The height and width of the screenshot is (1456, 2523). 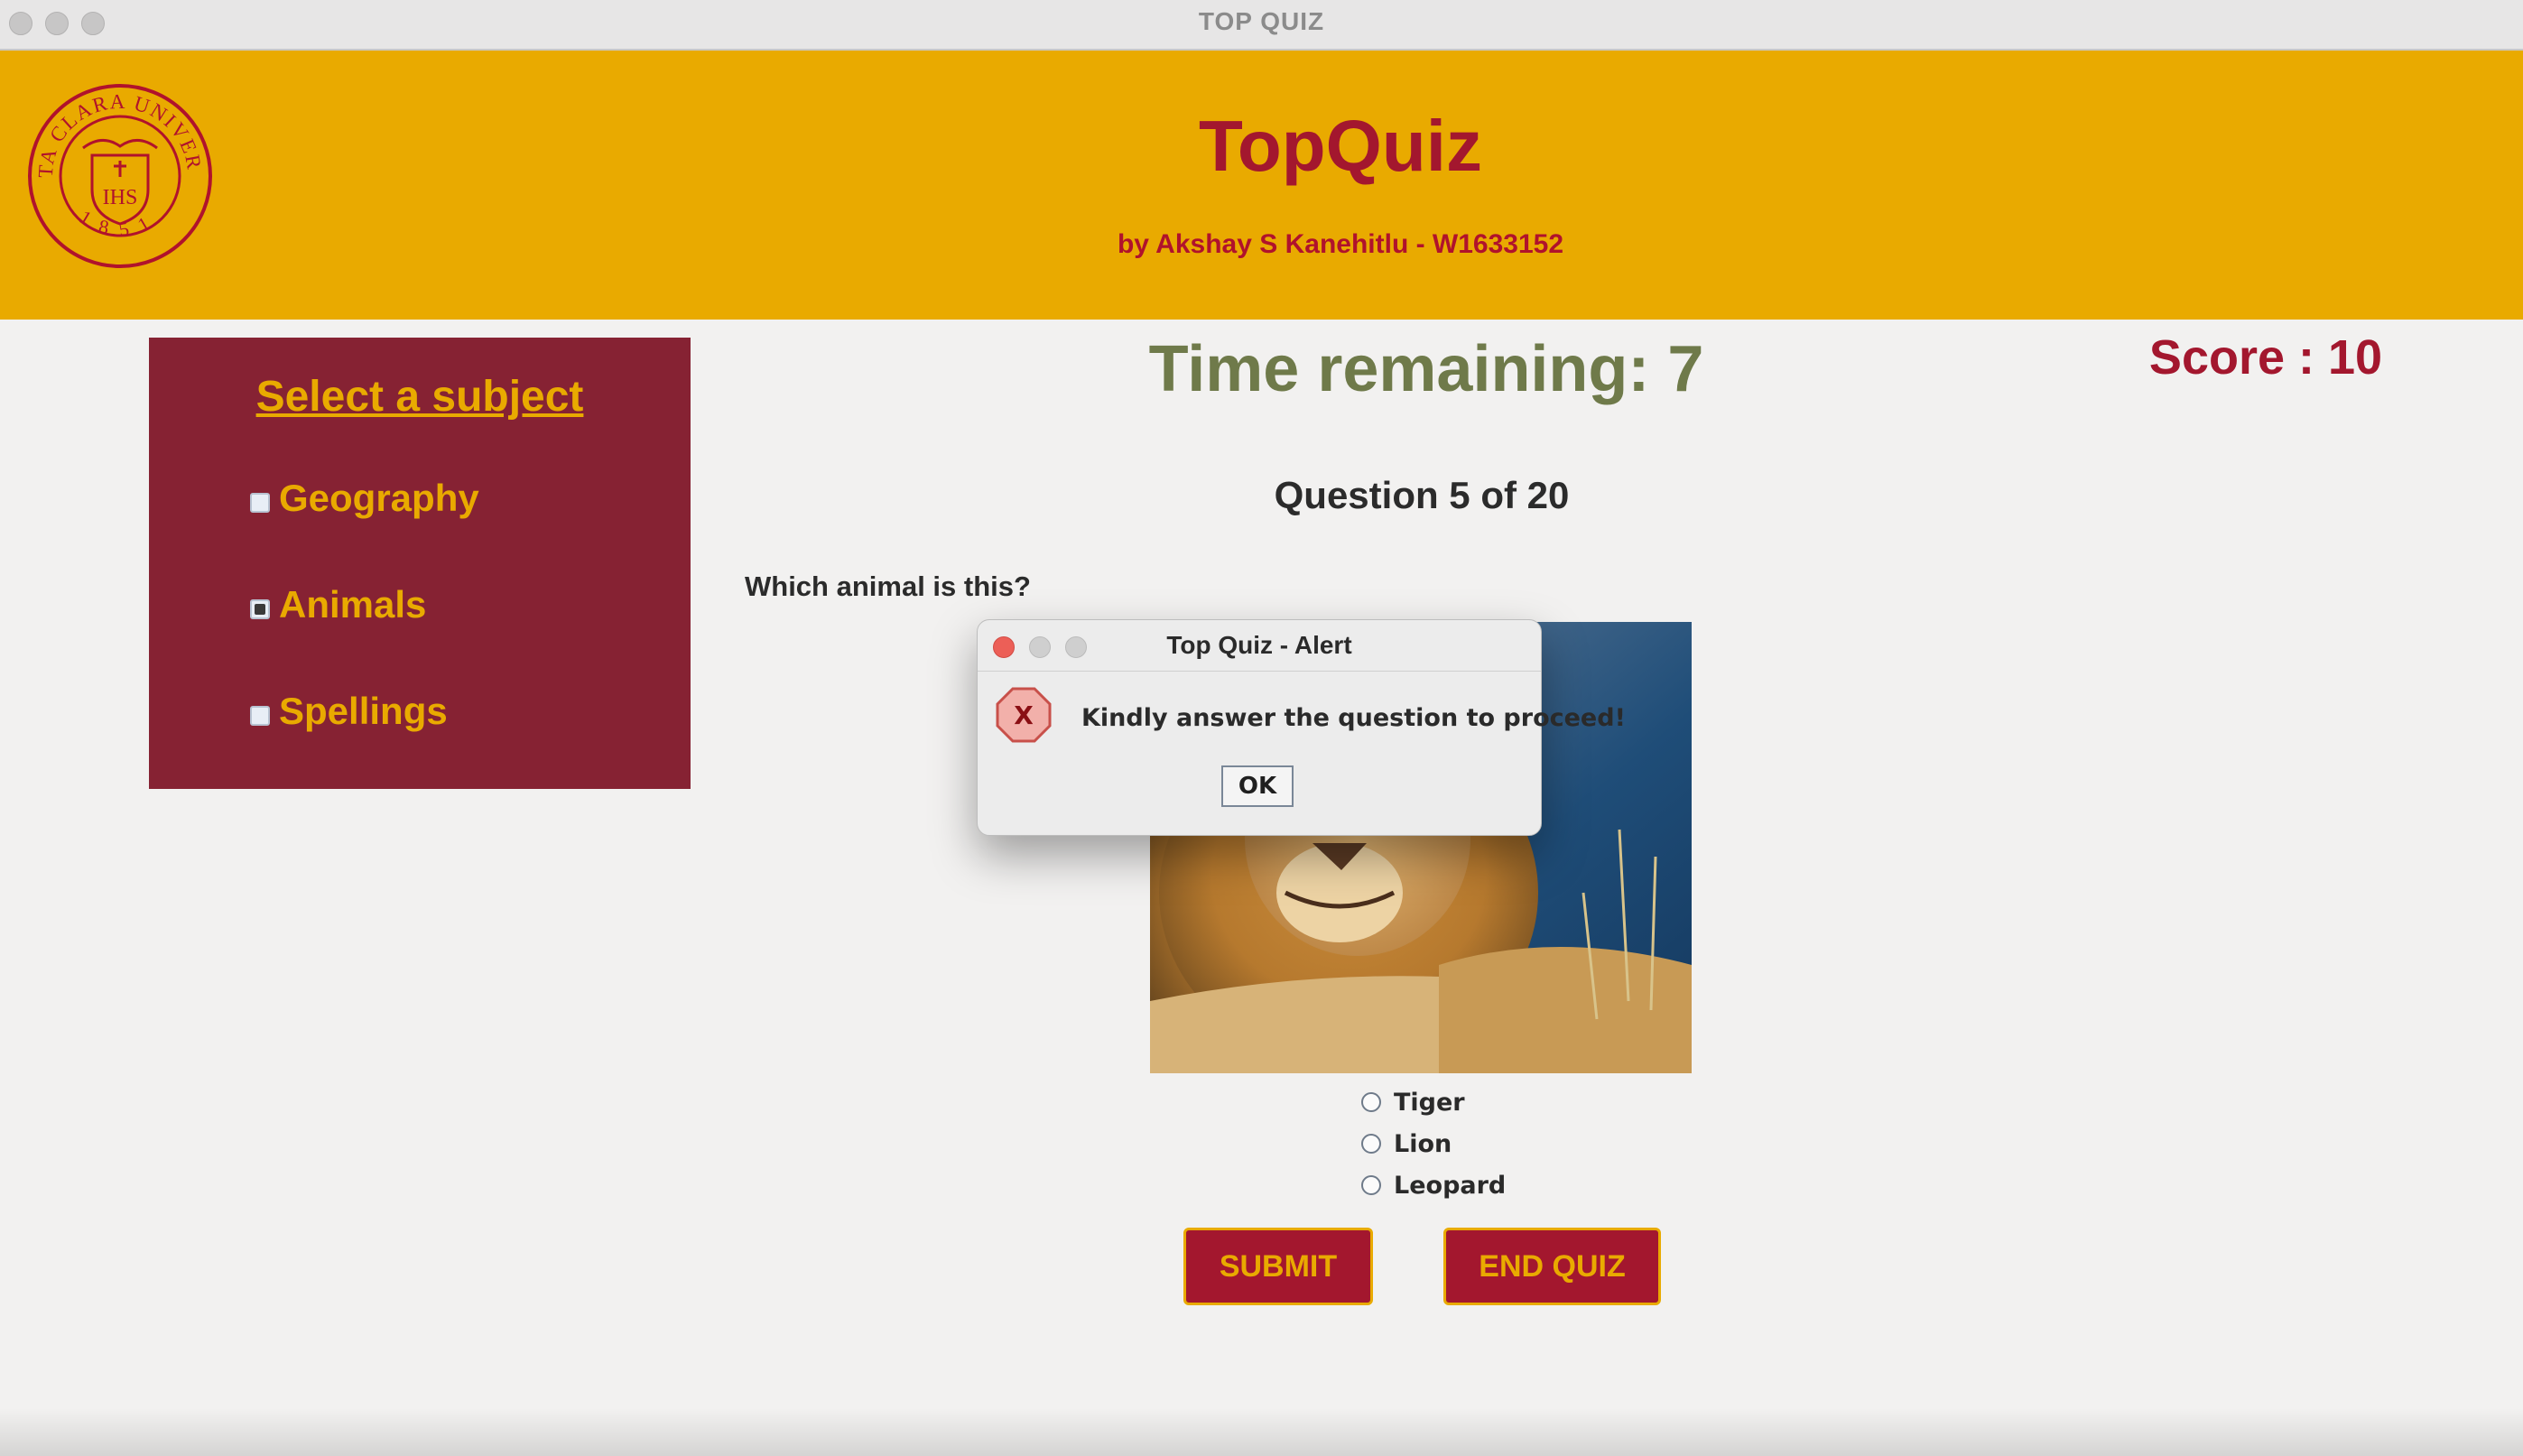 I want to click on end-quiz-button: END QUIZ, so click(x=1552, y=1267).